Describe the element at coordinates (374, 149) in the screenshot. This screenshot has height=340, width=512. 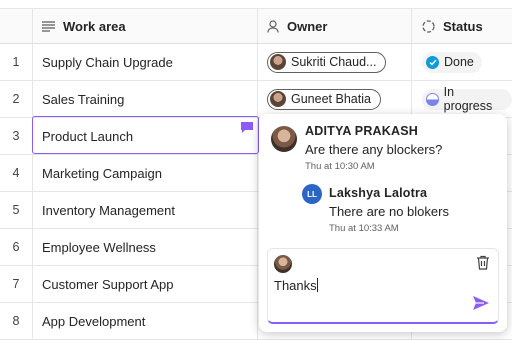
I see `comment-text: Are there any blockers?` at that location.